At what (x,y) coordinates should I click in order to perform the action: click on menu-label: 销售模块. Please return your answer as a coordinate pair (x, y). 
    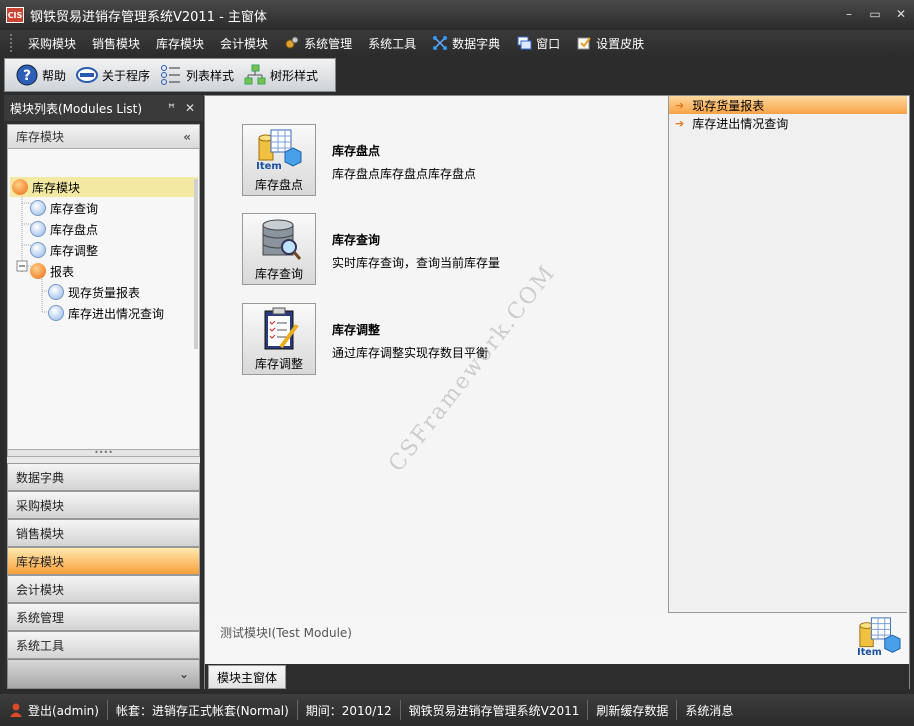
    Looking at the image, I should click on (116, 43).